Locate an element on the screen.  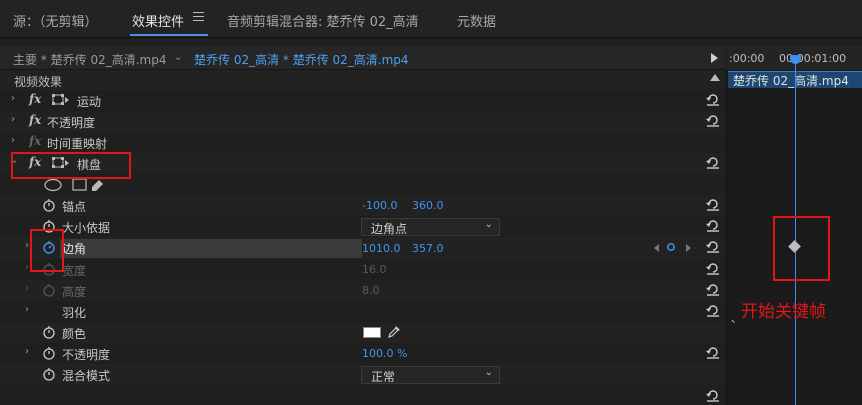
corner-row-highlight is located at coordinates (211, 248).